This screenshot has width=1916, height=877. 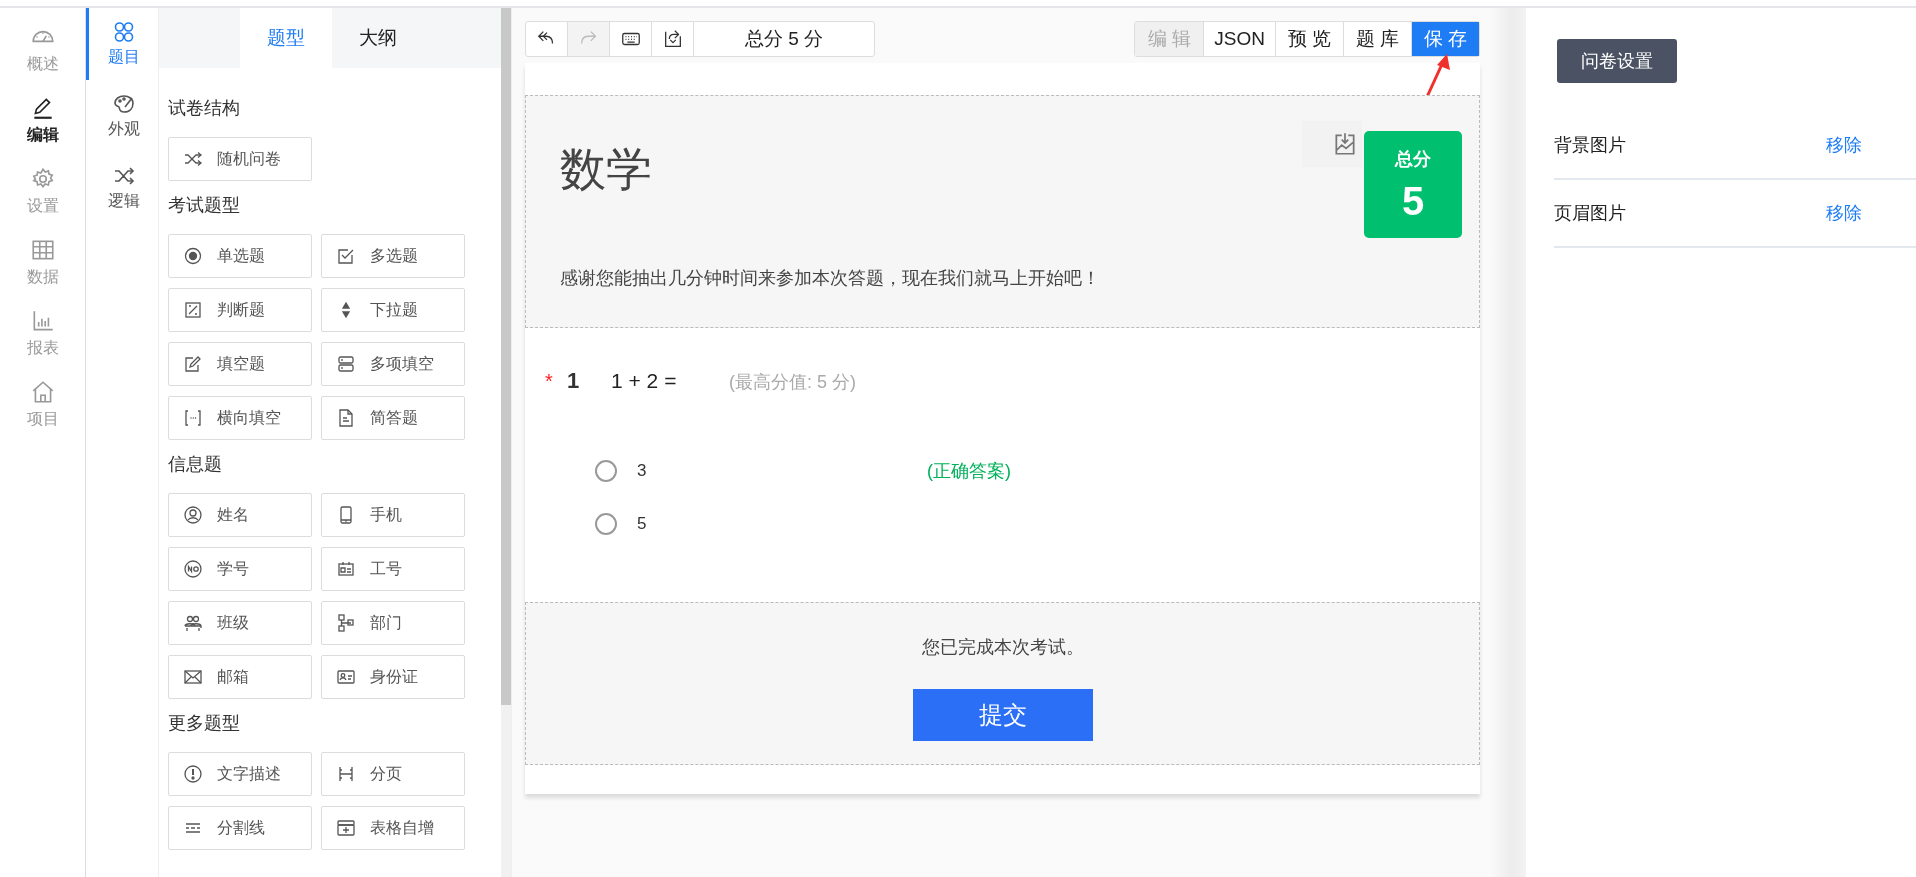 What do you see at coordinates (193, 418) in the screenshot?
I see `bracket-icon` at bounding box center [193, 418].